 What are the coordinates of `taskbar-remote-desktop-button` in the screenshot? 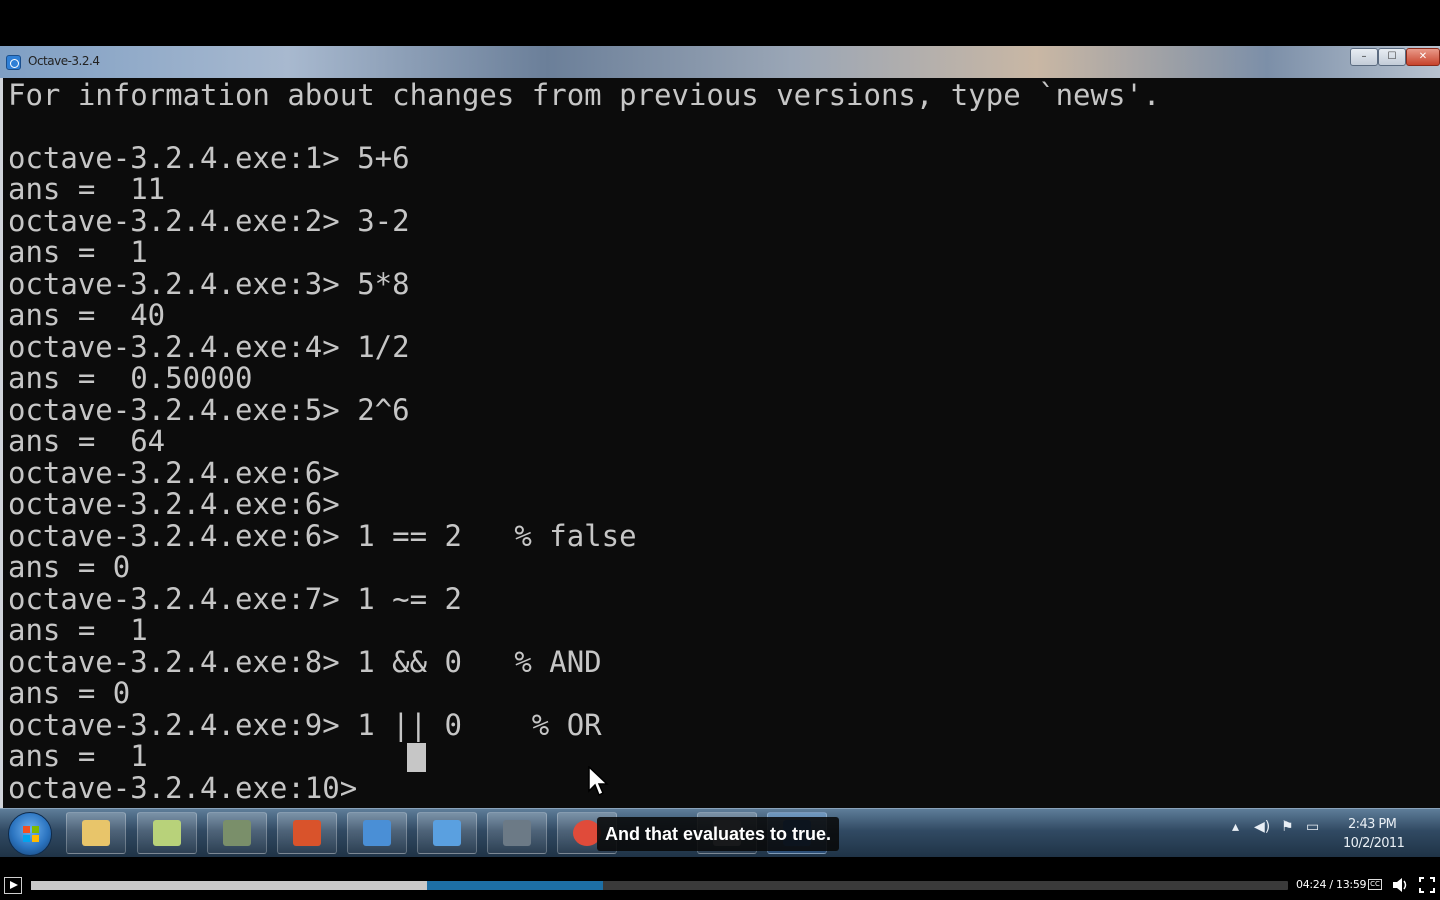 It's located at (447, 833).